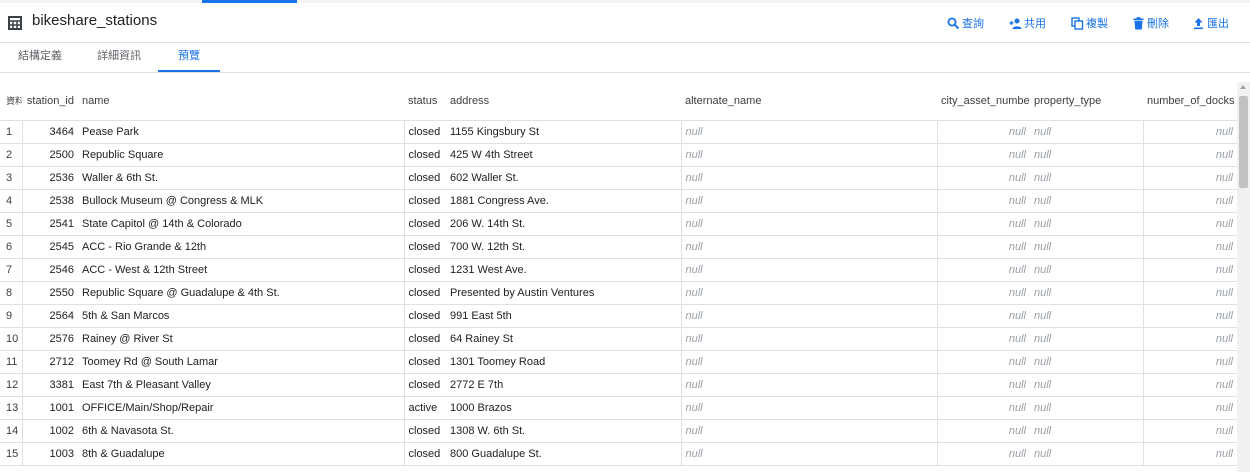 This screenshot has width=1250, height=472. Describe the element at coordinates (119, 57) in the screenshot. I see `tab-details: 詳細資訊` at that location.